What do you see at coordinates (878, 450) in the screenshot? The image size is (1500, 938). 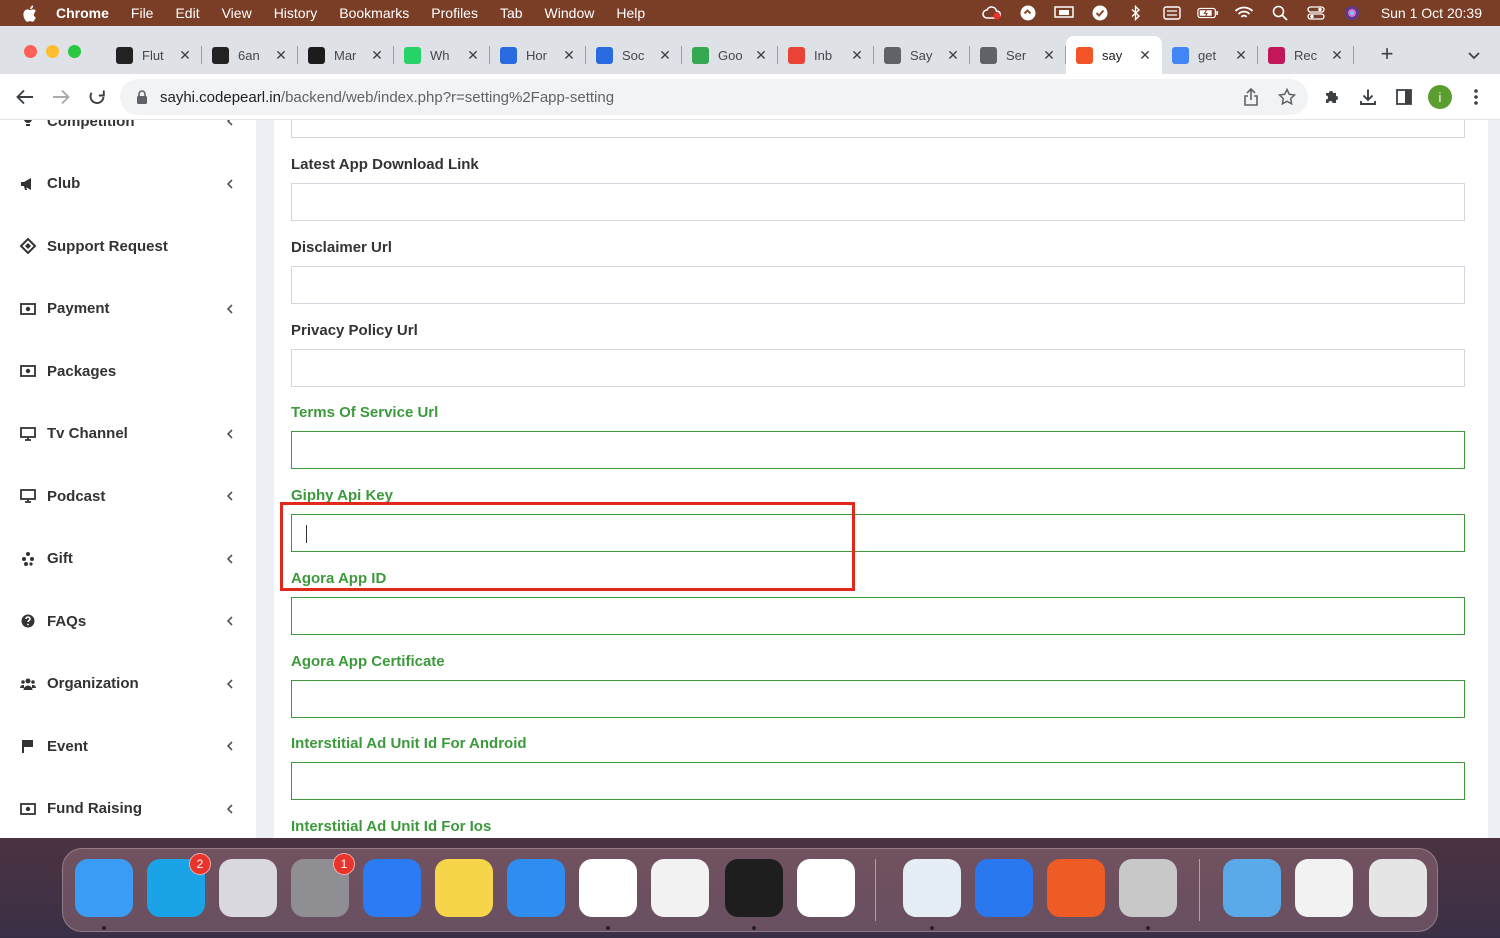 I see `terms-of-service-url-input` at bounding box center [878, 450].